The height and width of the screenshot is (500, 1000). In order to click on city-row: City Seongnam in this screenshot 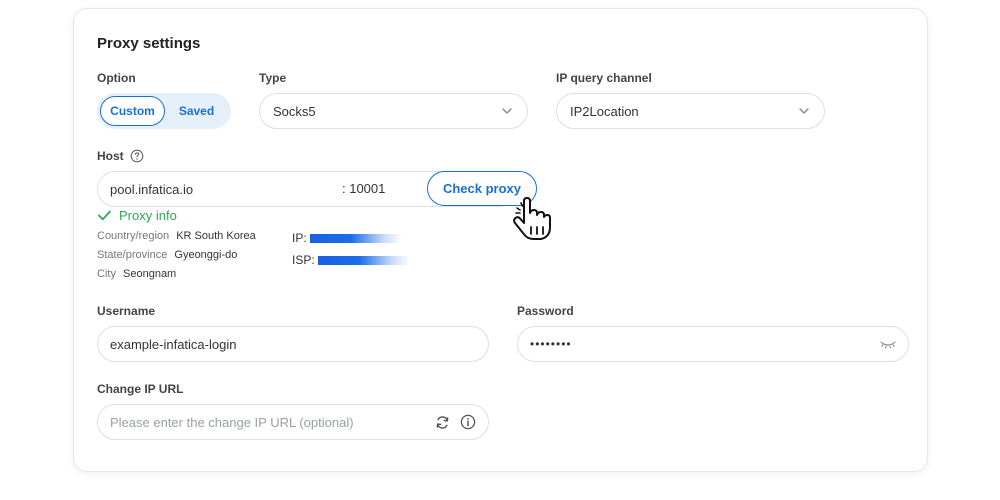, I will do `click(136, 274)`.